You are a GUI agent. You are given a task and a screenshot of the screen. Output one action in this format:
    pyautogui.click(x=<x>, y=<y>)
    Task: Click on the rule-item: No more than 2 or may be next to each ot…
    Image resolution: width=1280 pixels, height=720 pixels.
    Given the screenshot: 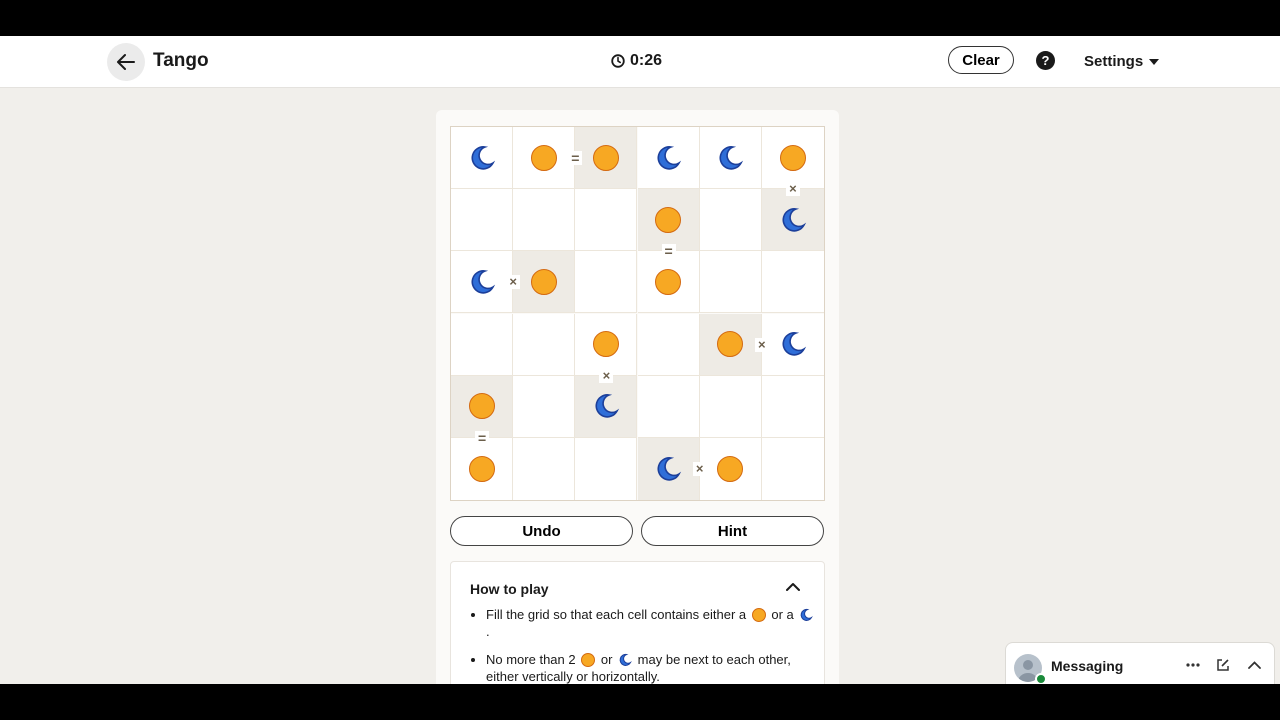 What is the action you would take?
    pyautogui.click(x=651, y=667)
    